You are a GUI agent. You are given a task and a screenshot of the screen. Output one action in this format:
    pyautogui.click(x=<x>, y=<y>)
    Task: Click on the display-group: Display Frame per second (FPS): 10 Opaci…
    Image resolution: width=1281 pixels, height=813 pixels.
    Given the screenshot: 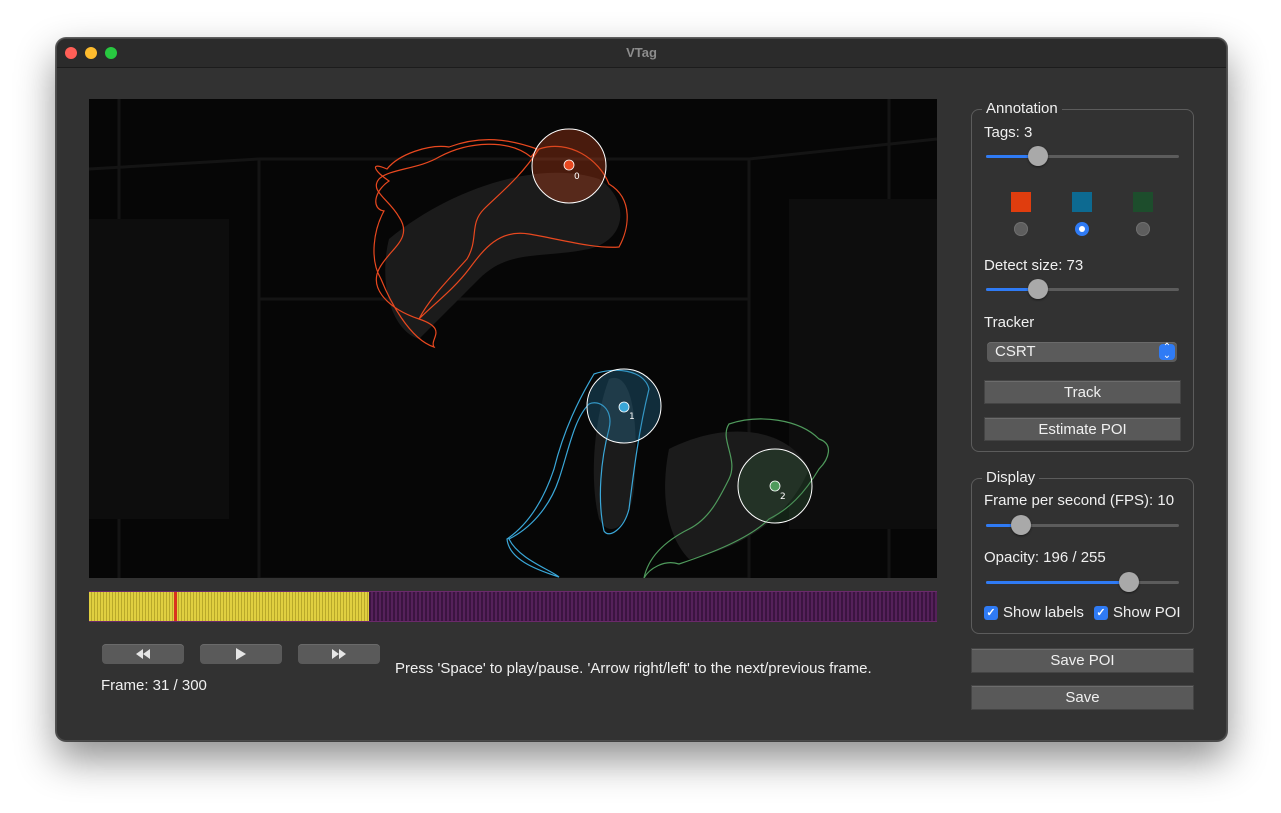 What is the action you would take?
    pyautogui.click(x=1082, y=551)
    